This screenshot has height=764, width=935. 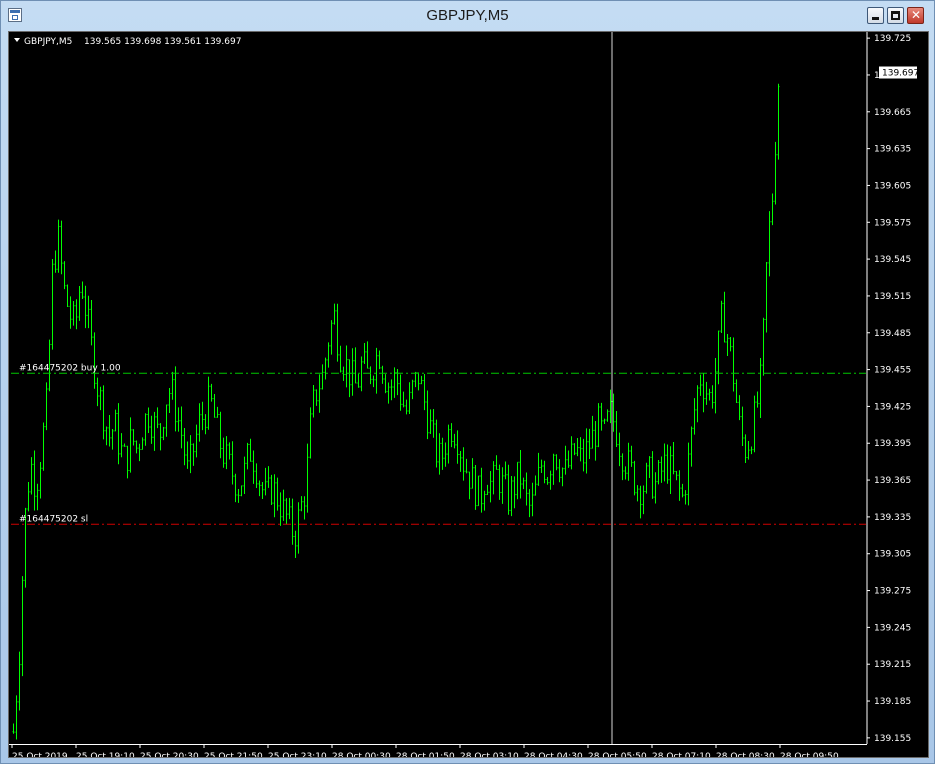 What do you see at coordinates (17, 40) in the screenshot?
I see `dropdown-arrow-icon` at bounding box center [17, 40].